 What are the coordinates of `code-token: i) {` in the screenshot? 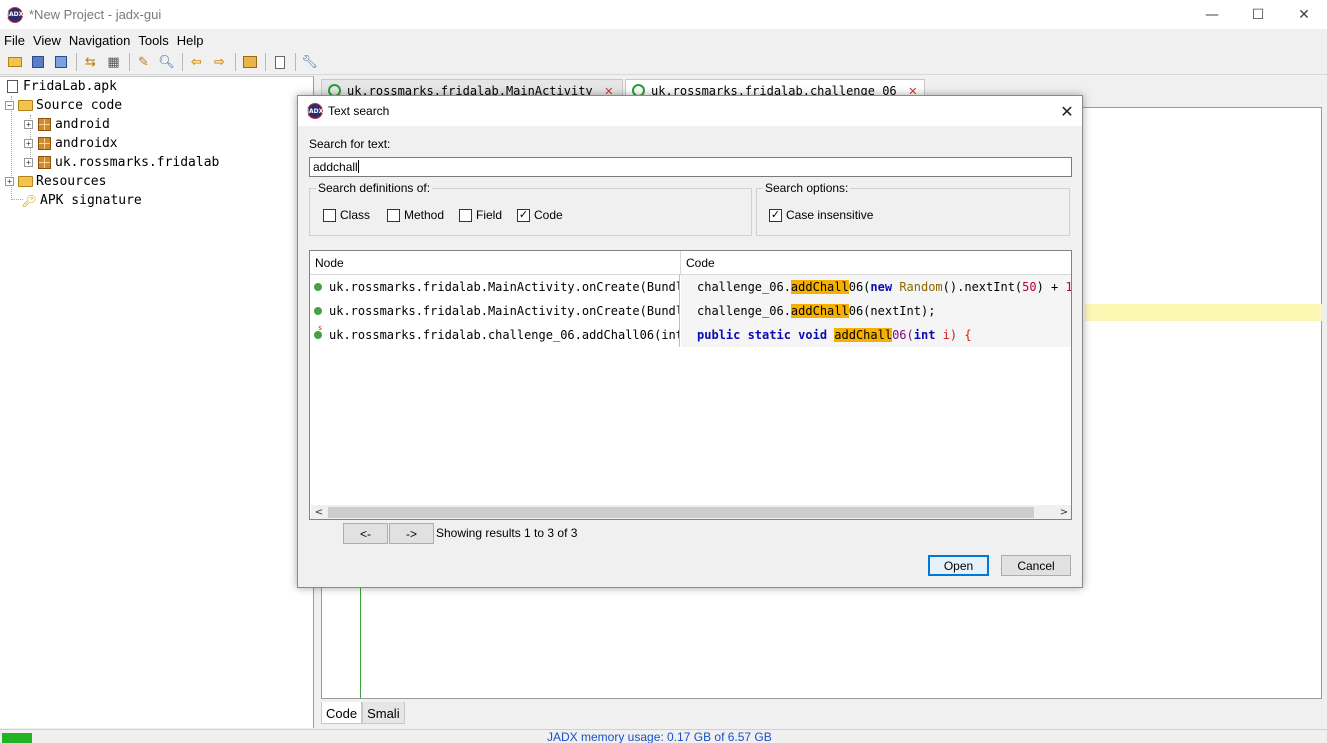 It's located at (953, 335).